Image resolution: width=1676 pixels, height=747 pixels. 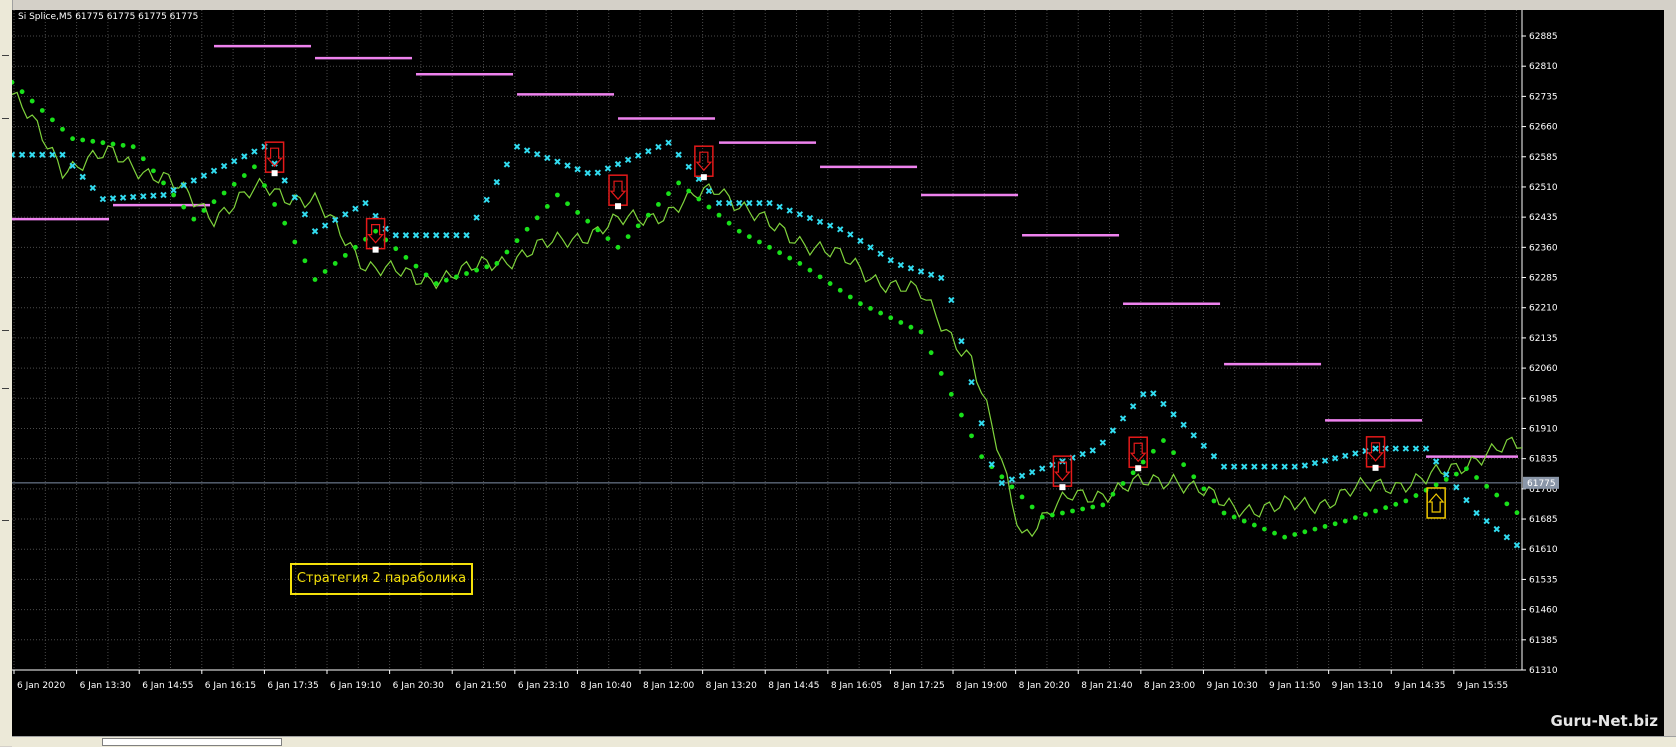 What do you see at coordinates (1543, 279) in the screenshot?
I see `price-tick-label: 62285` at bounding box center [1543, 279].